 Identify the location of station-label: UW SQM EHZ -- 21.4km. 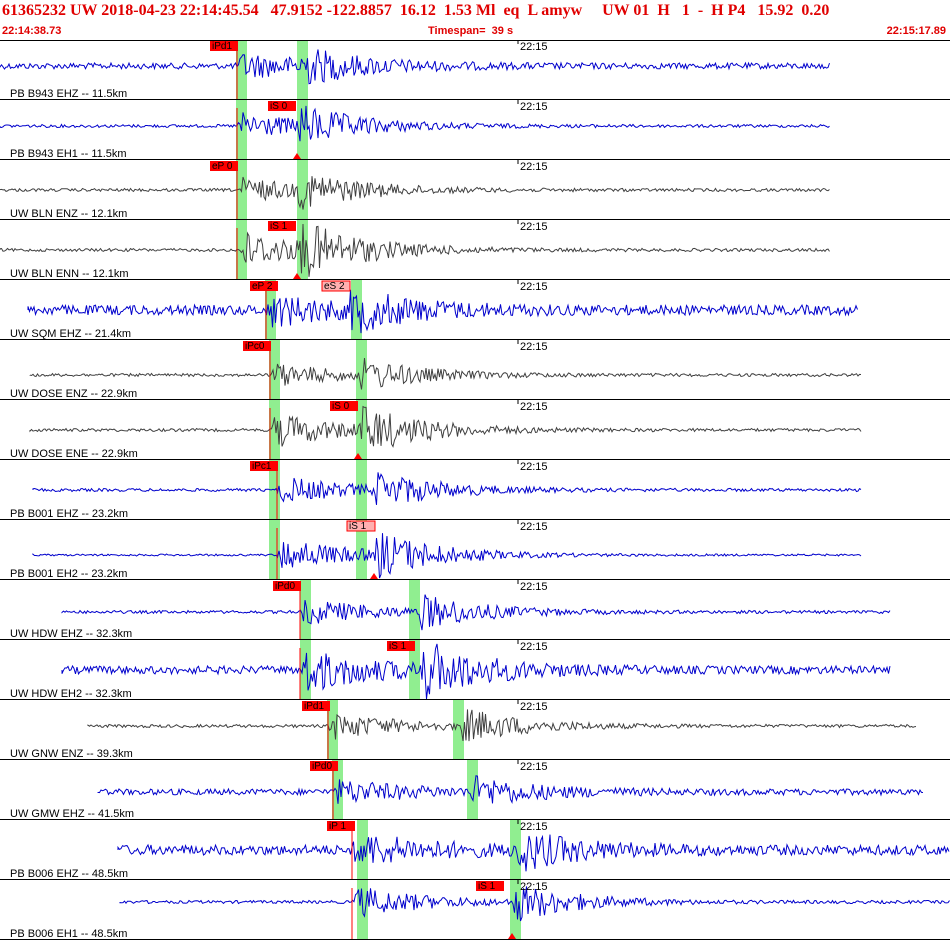
(70, 334).